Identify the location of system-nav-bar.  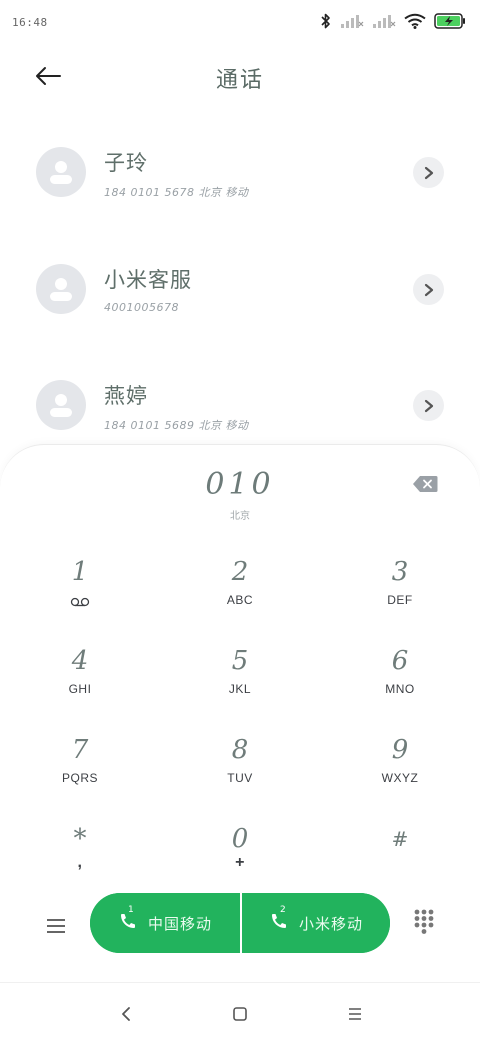
(240, 1011).